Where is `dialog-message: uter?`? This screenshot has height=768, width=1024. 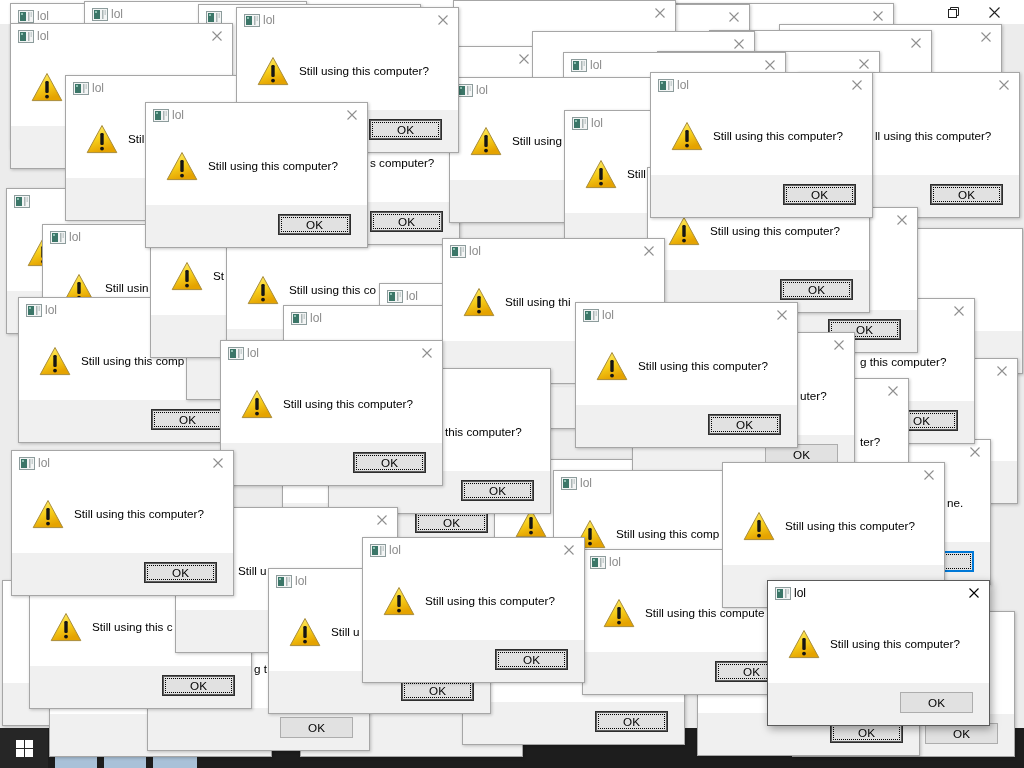
dialog-message: uter? is located at coordinates (813, 396).